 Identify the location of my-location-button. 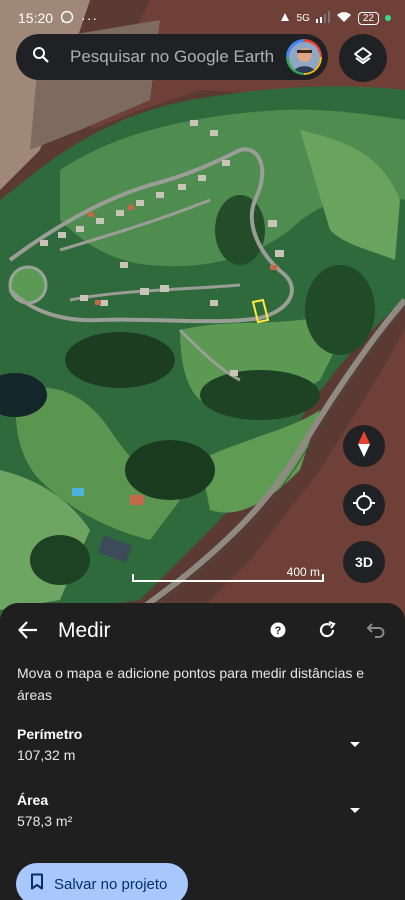
(364, 505).